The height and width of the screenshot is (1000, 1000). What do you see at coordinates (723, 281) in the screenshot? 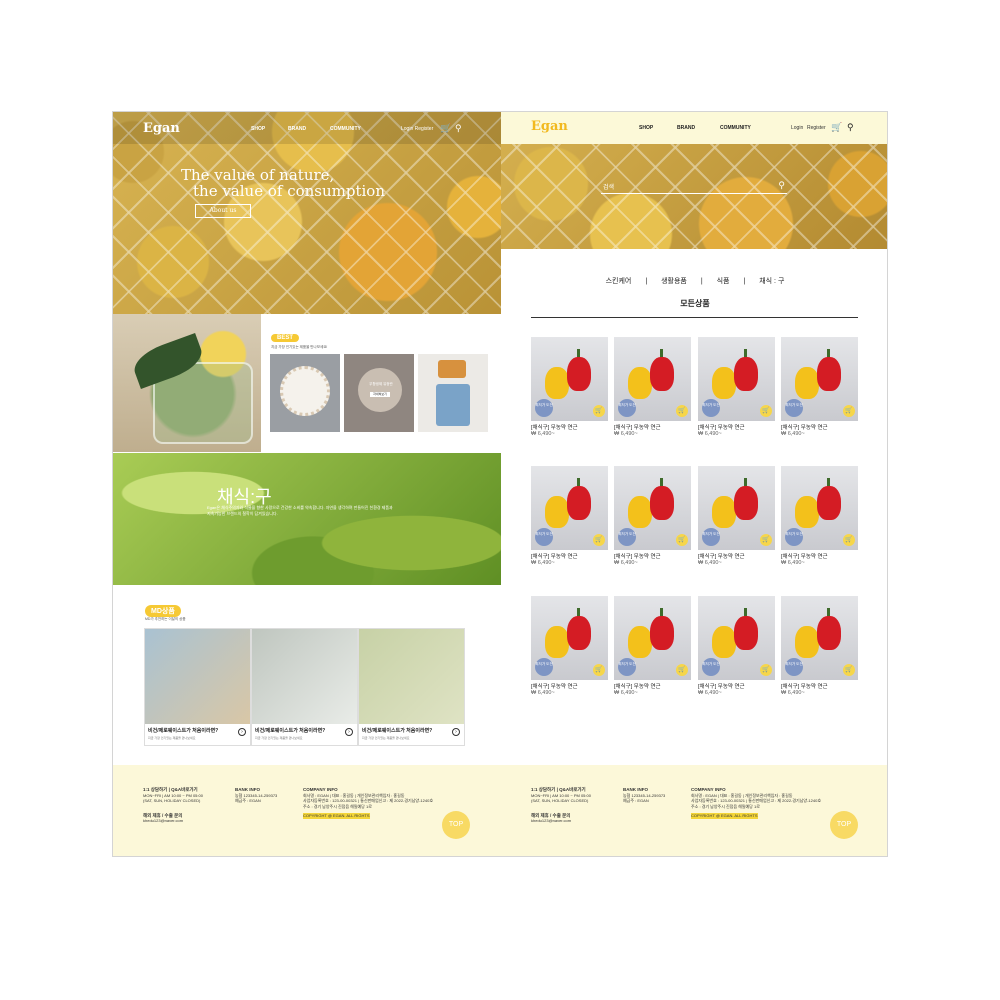
I see `category-food: 식품` at bounding box center [723, 281].